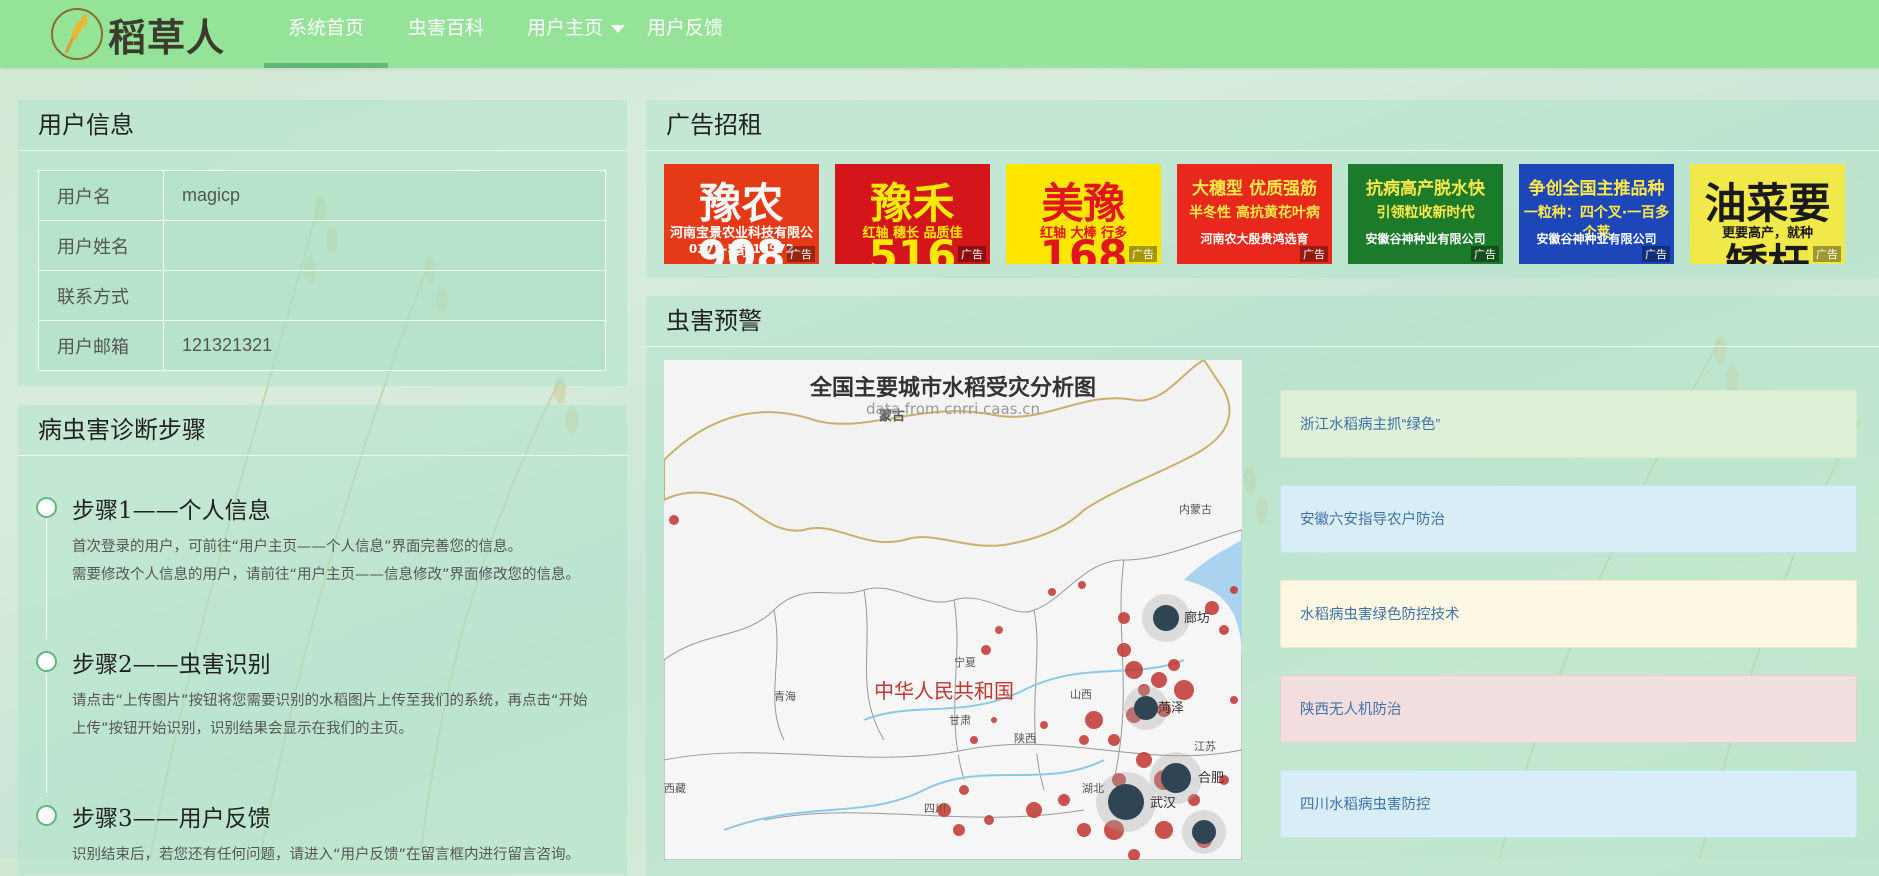 The height and width of the screenshot is (876, 1879). I want to click on username-value: magicp, so click(384, 195).